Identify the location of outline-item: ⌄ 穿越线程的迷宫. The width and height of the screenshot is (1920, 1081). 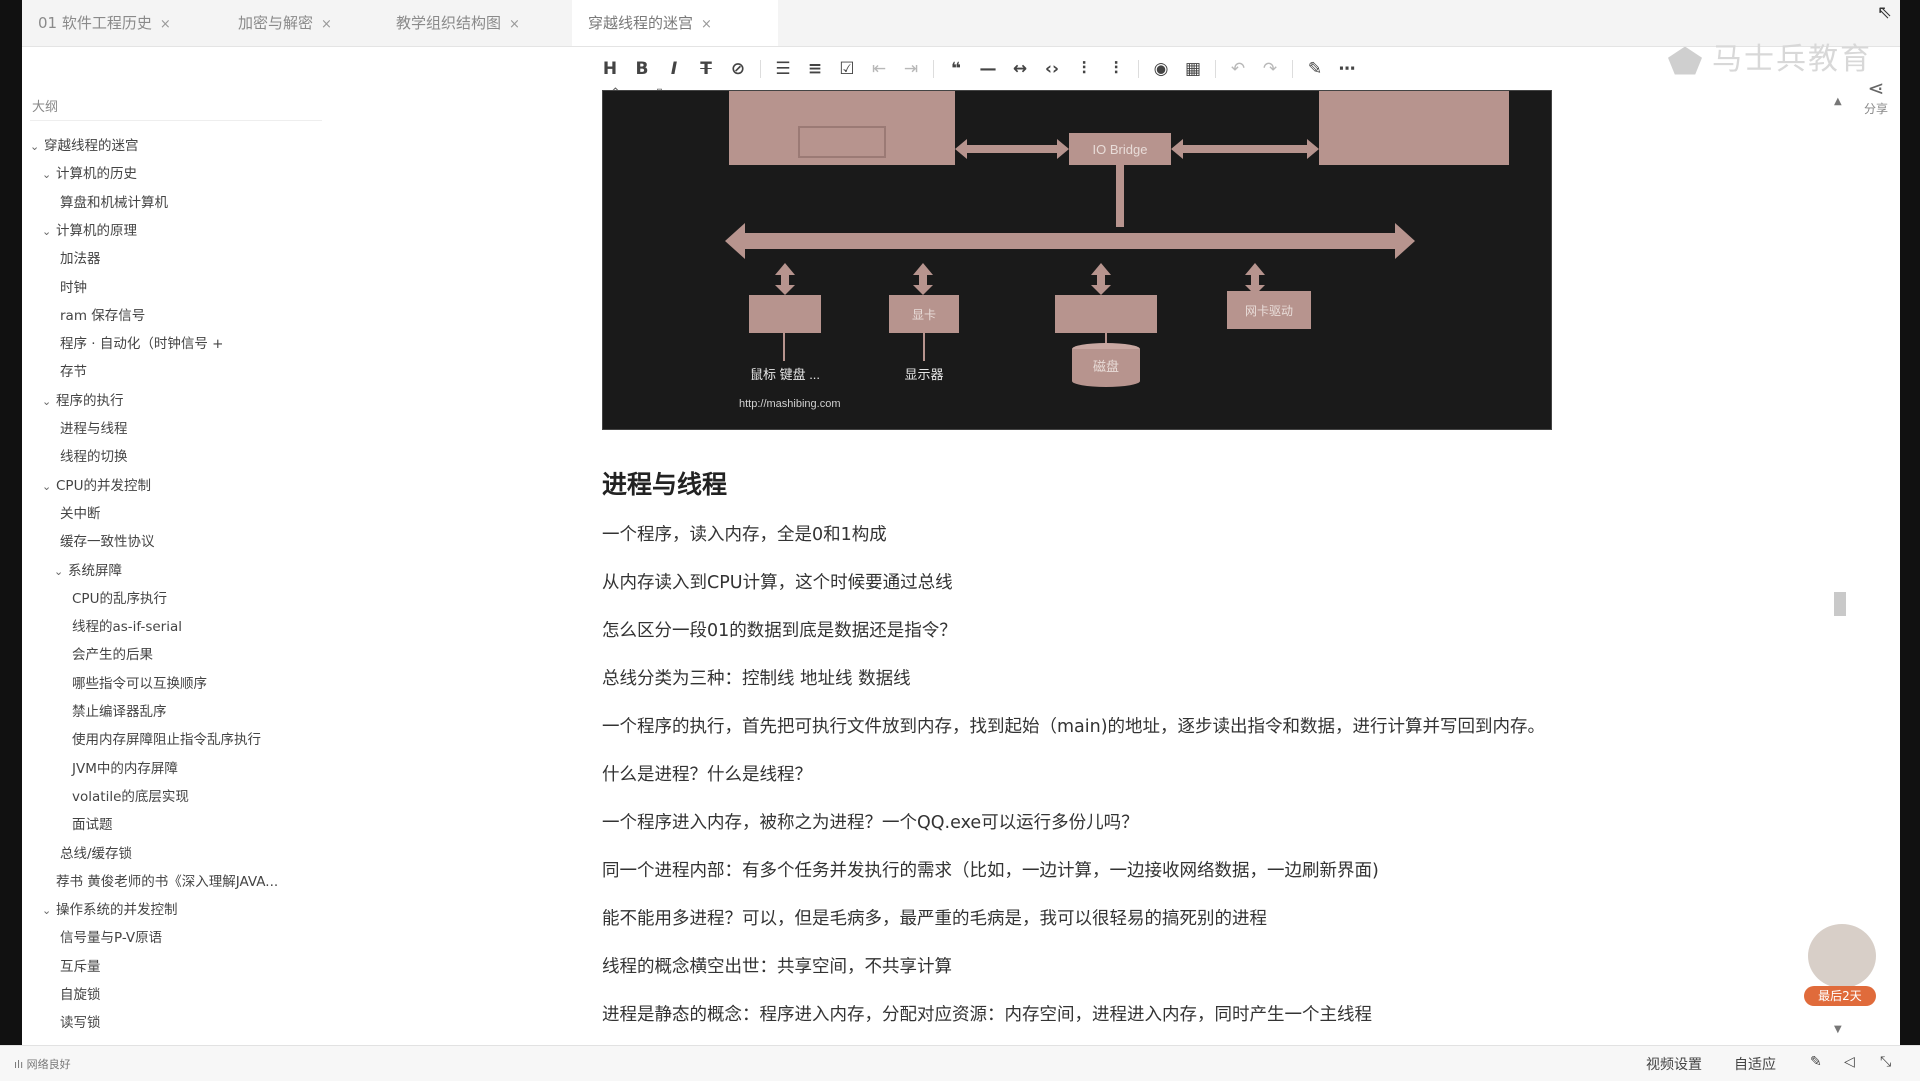
(84, 144).